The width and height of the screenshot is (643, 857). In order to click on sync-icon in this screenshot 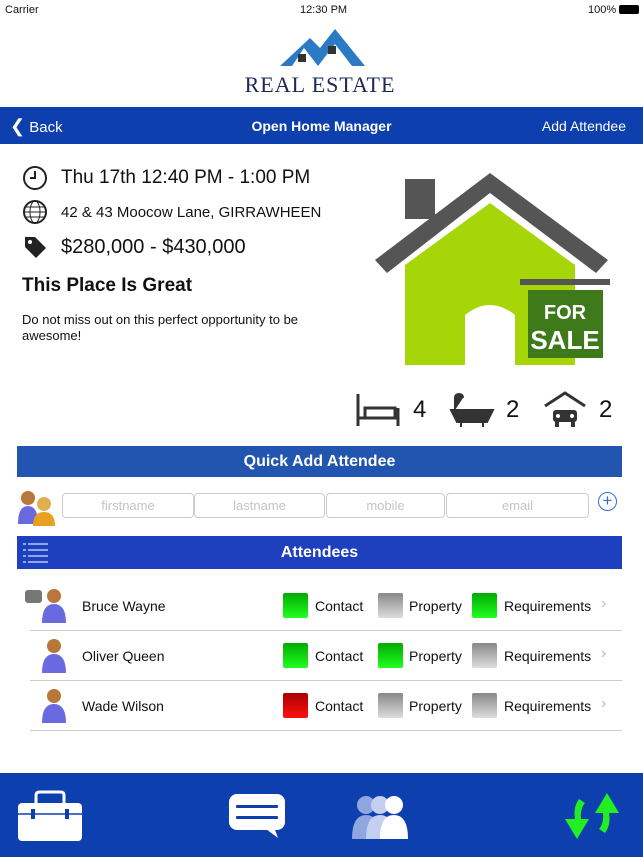, I will do `click(592, 818)`.